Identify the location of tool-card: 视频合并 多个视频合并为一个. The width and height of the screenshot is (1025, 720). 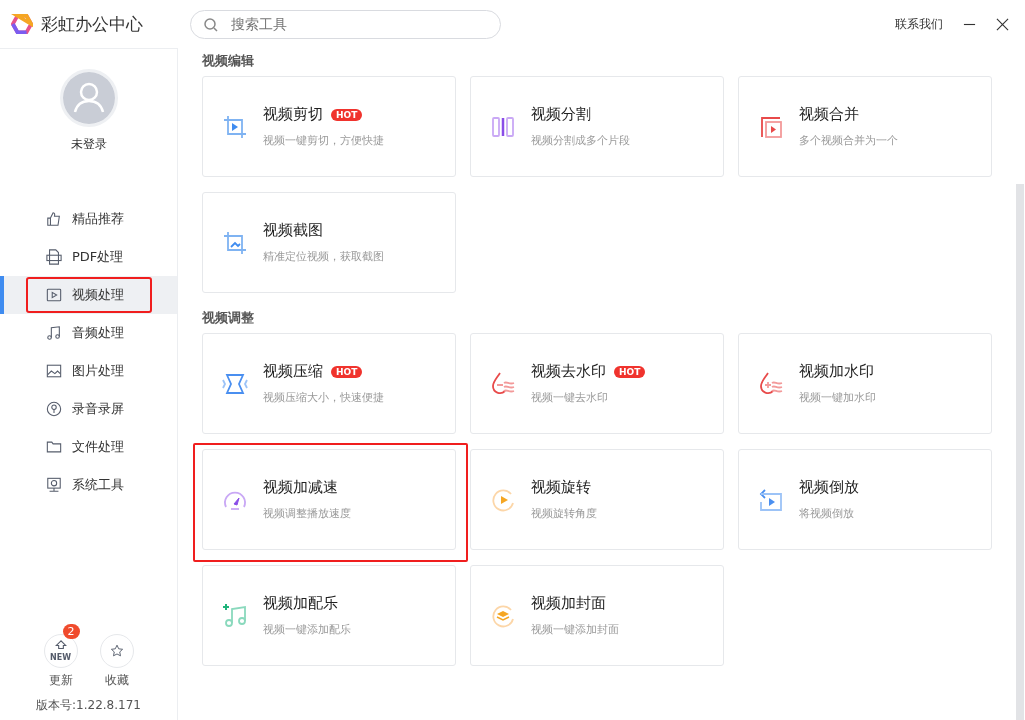
(865, 126).